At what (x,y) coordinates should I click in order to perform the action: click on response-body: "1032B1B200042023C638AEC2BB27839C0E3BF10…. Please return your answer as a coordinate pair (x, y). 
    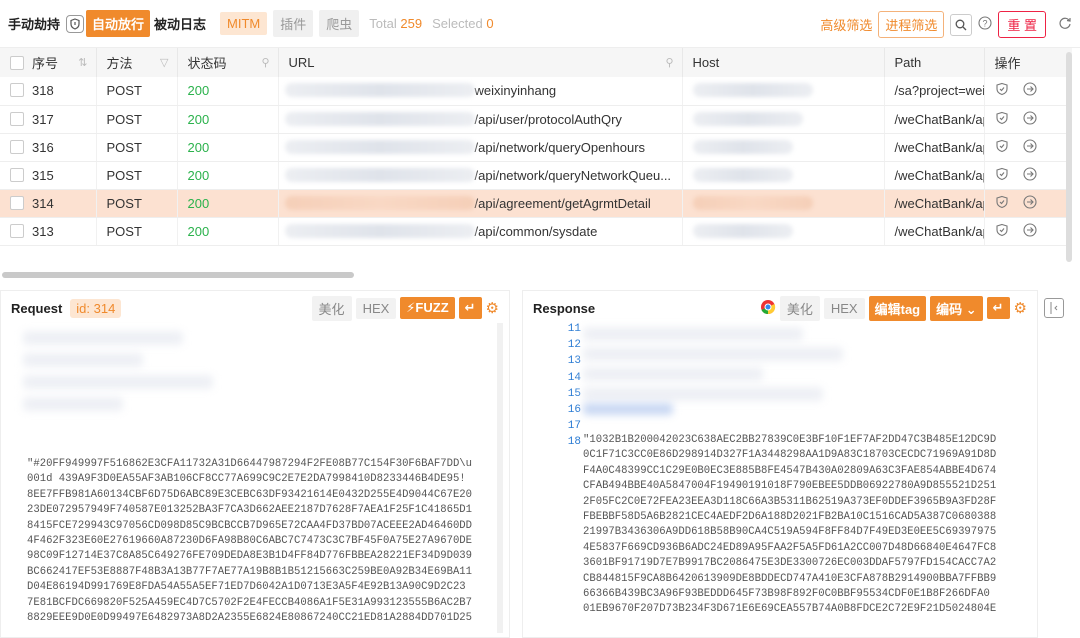
    Looking at the image, I should click on (809, 535).